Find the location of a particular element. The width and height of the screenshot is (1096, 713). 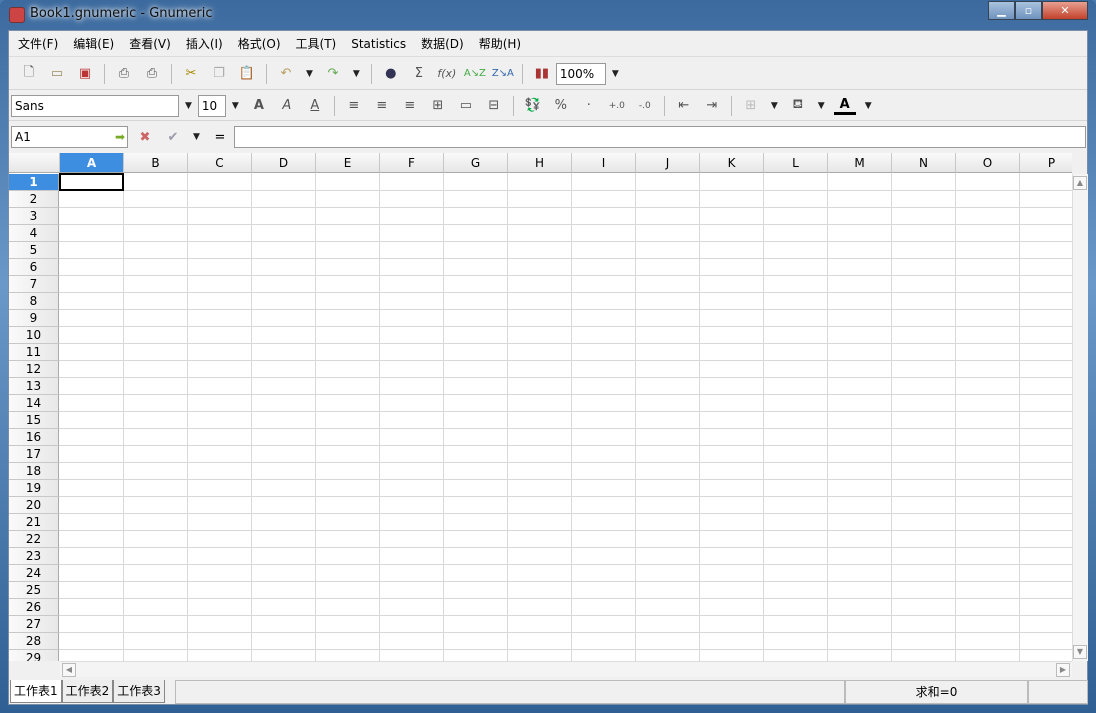

resize-grip is located at coordinates (1058, 692).